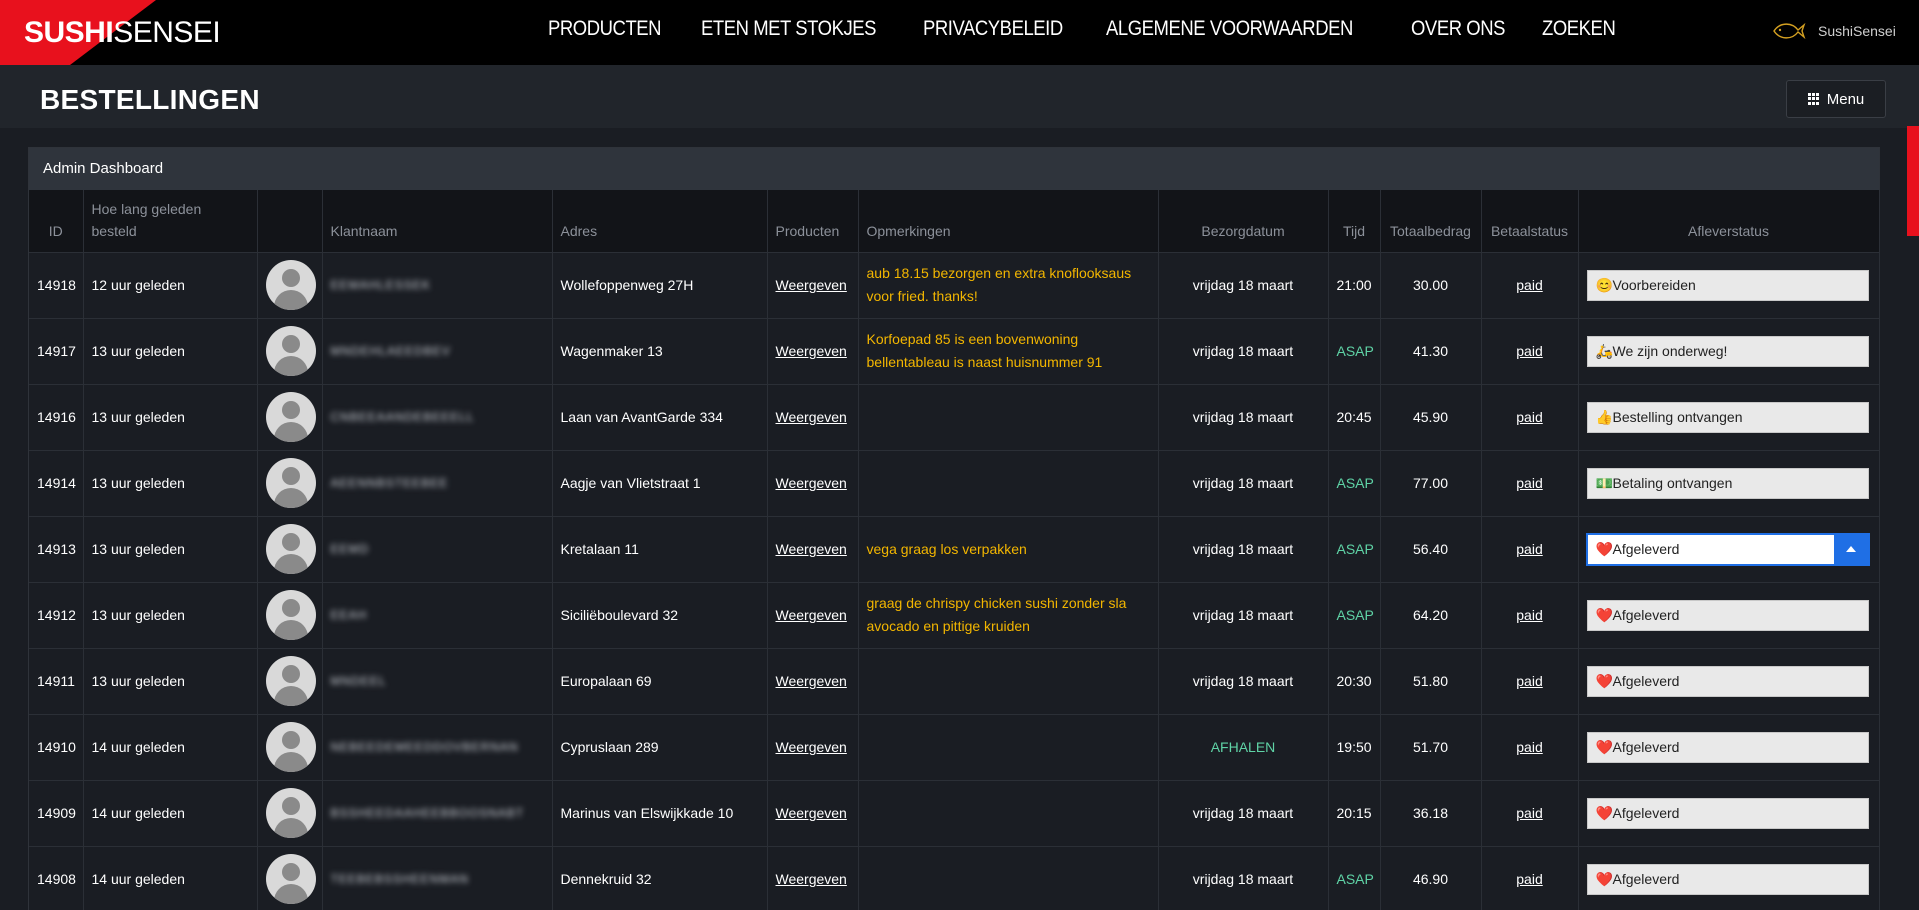  What do you see at coordinates (1458, 29) in the screenshot?
I see `nav-link-over-ons: OVER ONS` at bounding box center [1458, 29].